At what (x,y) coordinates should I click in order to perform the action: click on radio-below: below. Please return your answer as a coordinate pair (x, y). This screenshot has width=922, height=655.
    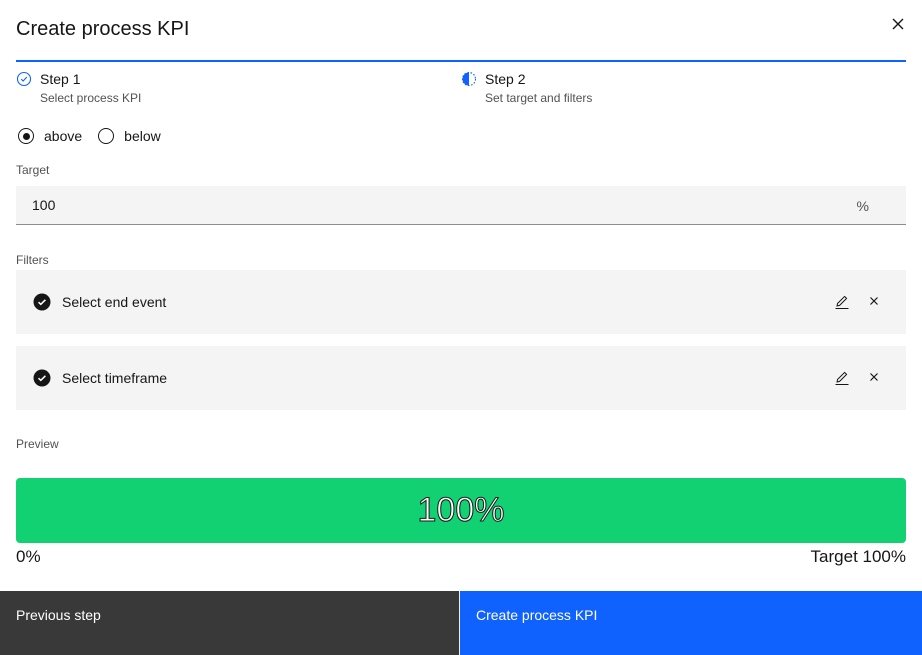
    Looking at the image, I should click on (128, 136).